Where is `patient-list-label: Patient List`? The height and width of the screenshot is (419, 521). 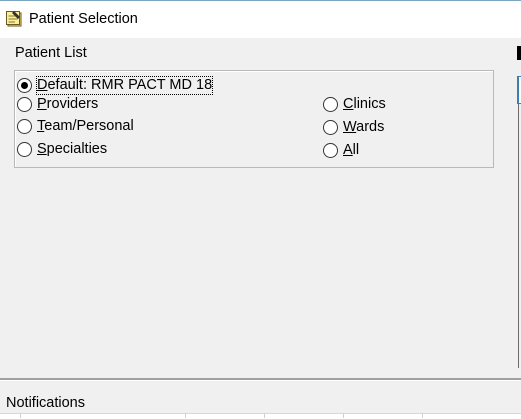
patient-list-label: Patient List is located at coordinates (51, 53).